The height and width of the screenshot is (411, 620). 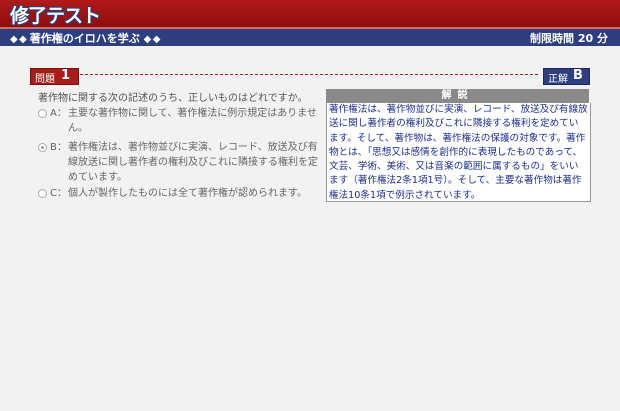 What do you see at coordinates (457, 96) in the screenshot?
I see `explanation-heading: 解説` at bounding box center [457, 96].